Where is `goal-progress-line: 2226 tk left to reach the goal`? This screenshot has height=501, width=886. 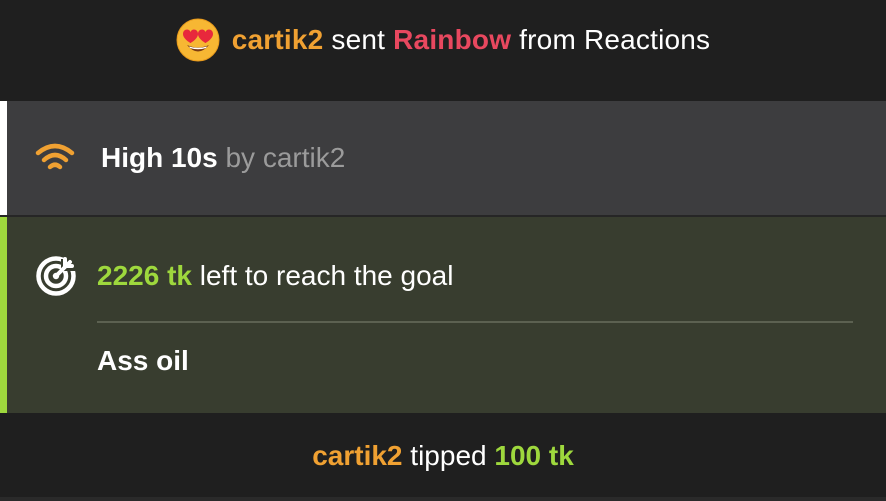 goal-progress-line: 2226 tk left to reach the goal is located at coordinates (244, 276).